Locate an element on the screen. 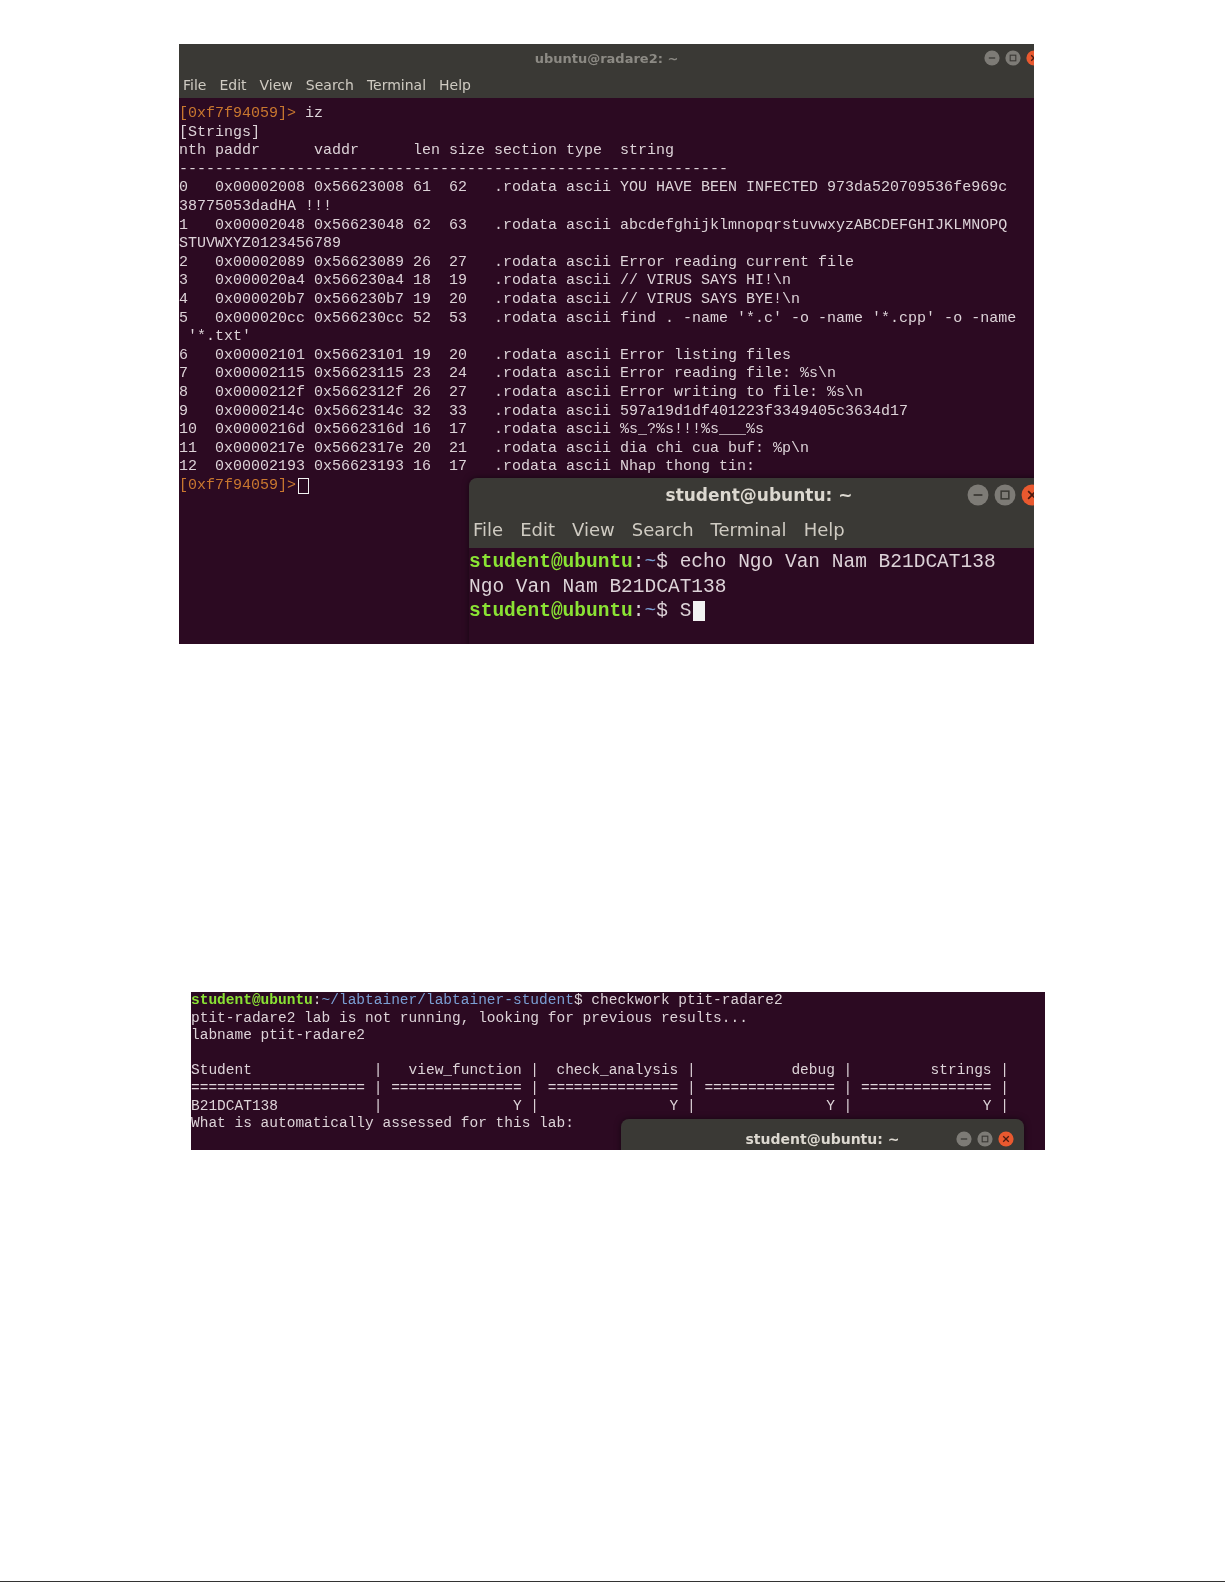 Image resolution: width=1225 pixels, height=1585 pixels. output-line: Ngo Van Nam B21DCAT138 is located at coordinates (598, 586).